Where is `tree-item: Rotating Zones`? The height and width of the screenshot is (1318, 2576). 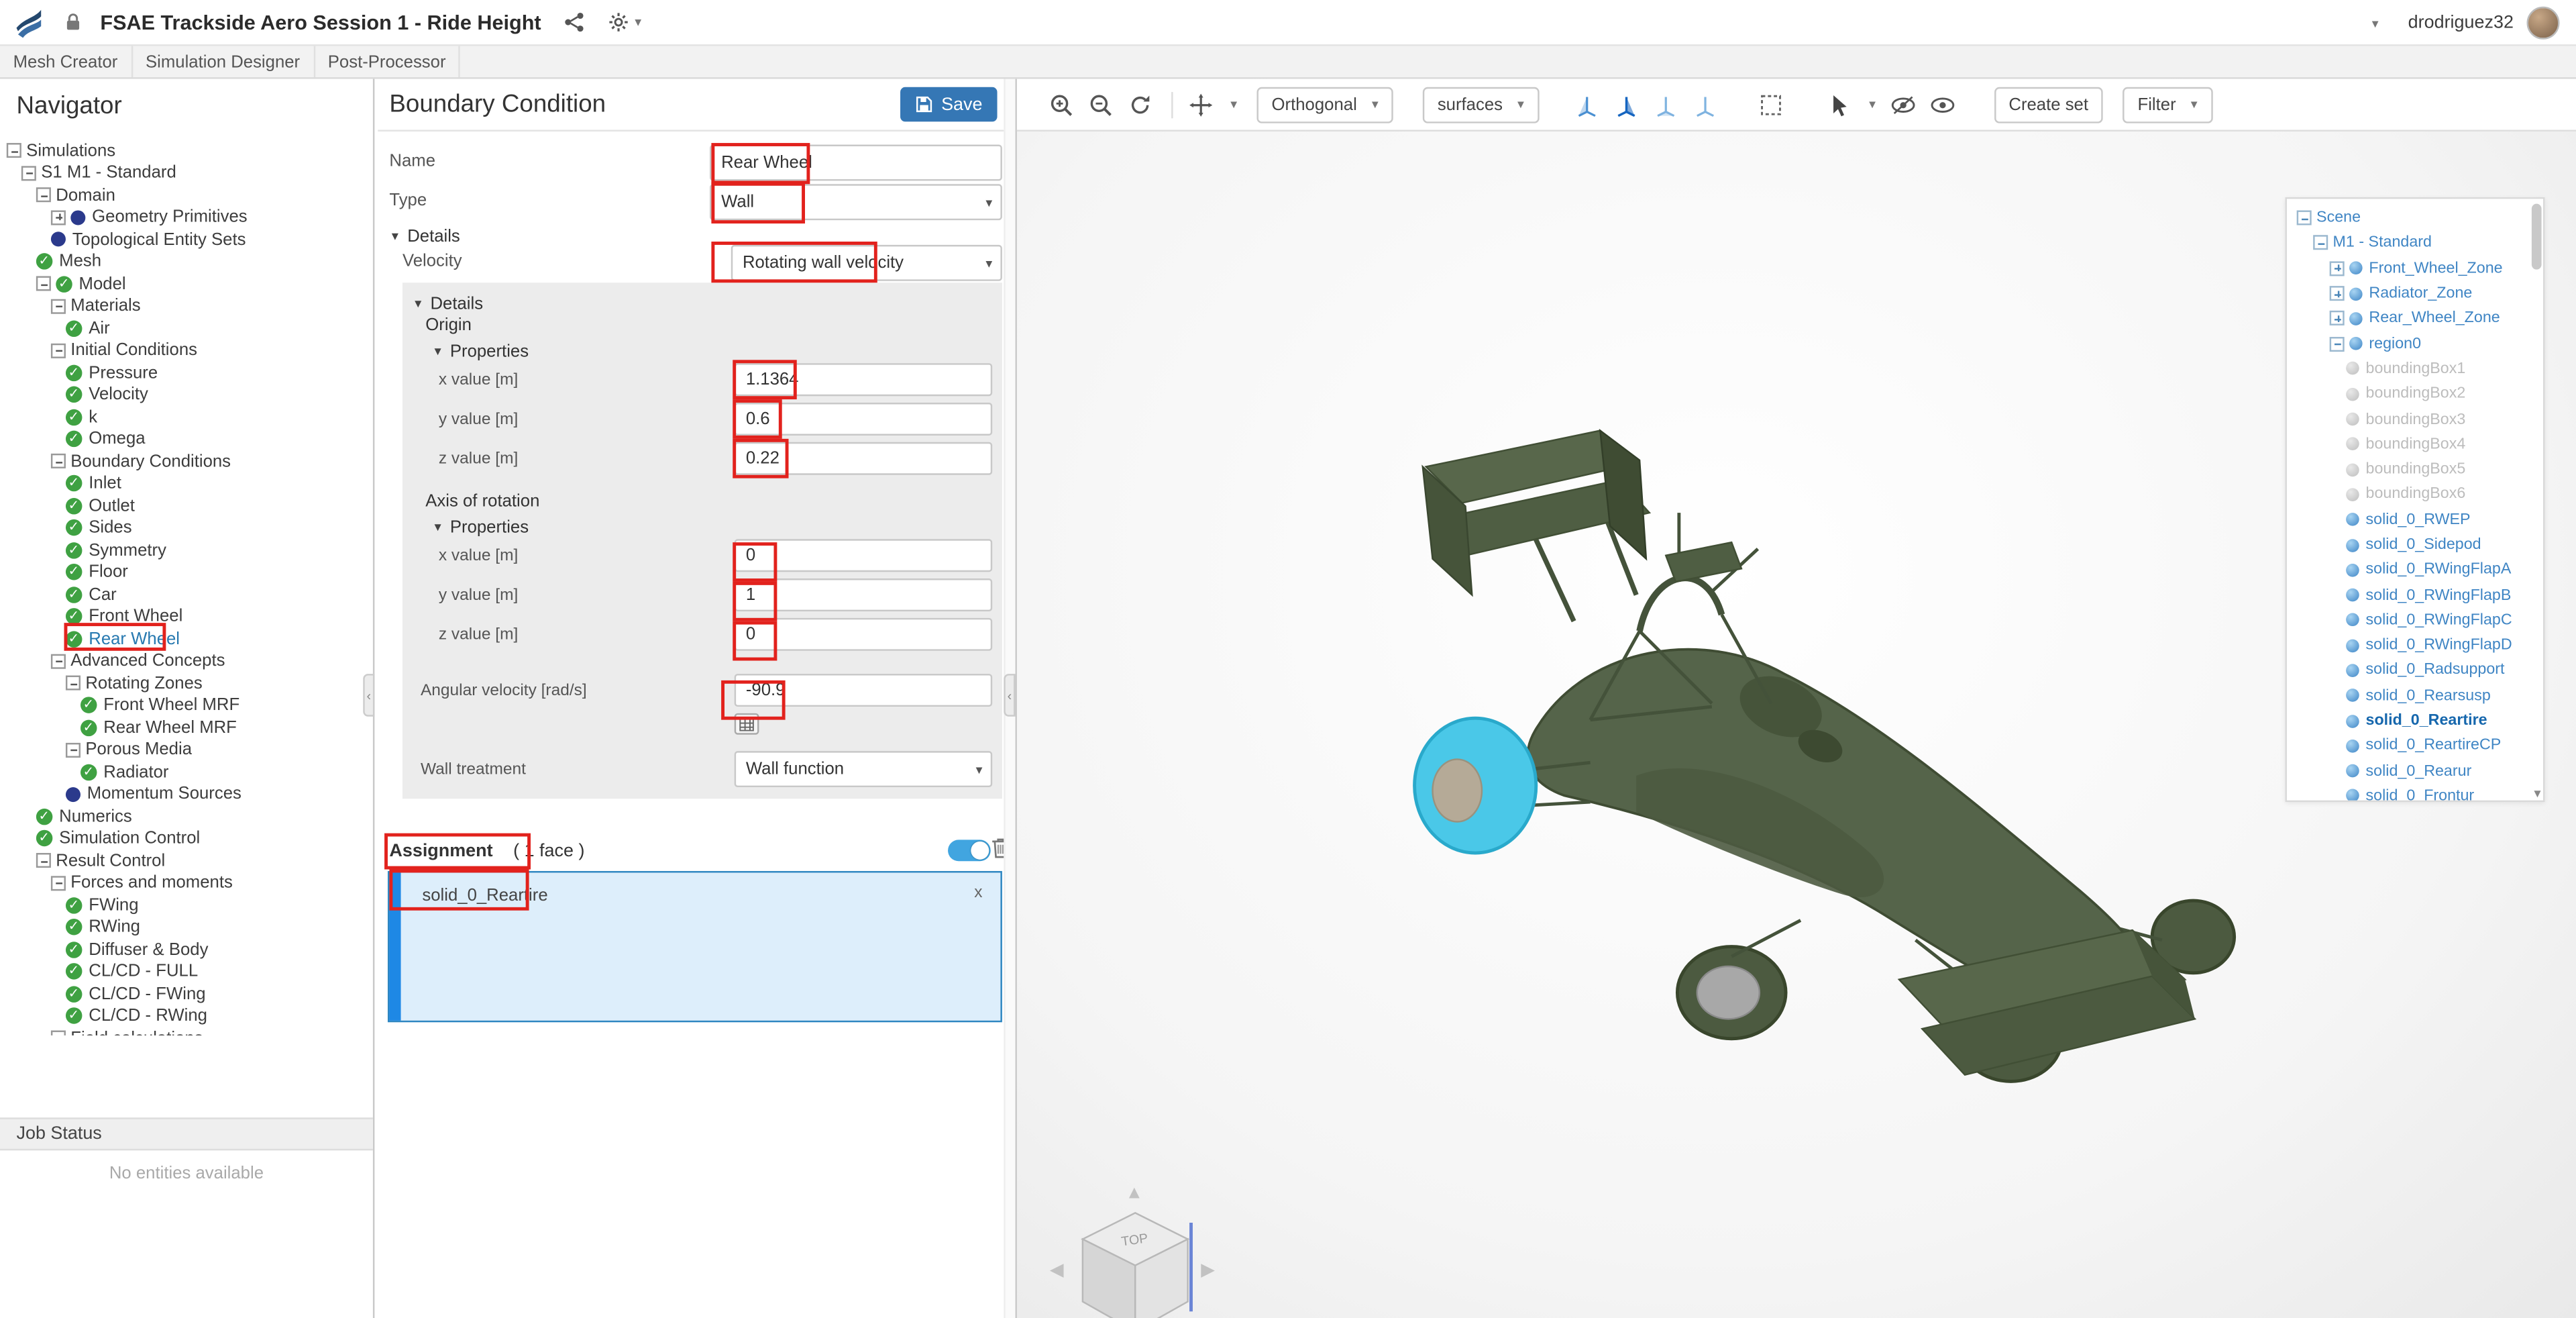 tree-item: Rotating Zones is located at coordinates (186, 683).